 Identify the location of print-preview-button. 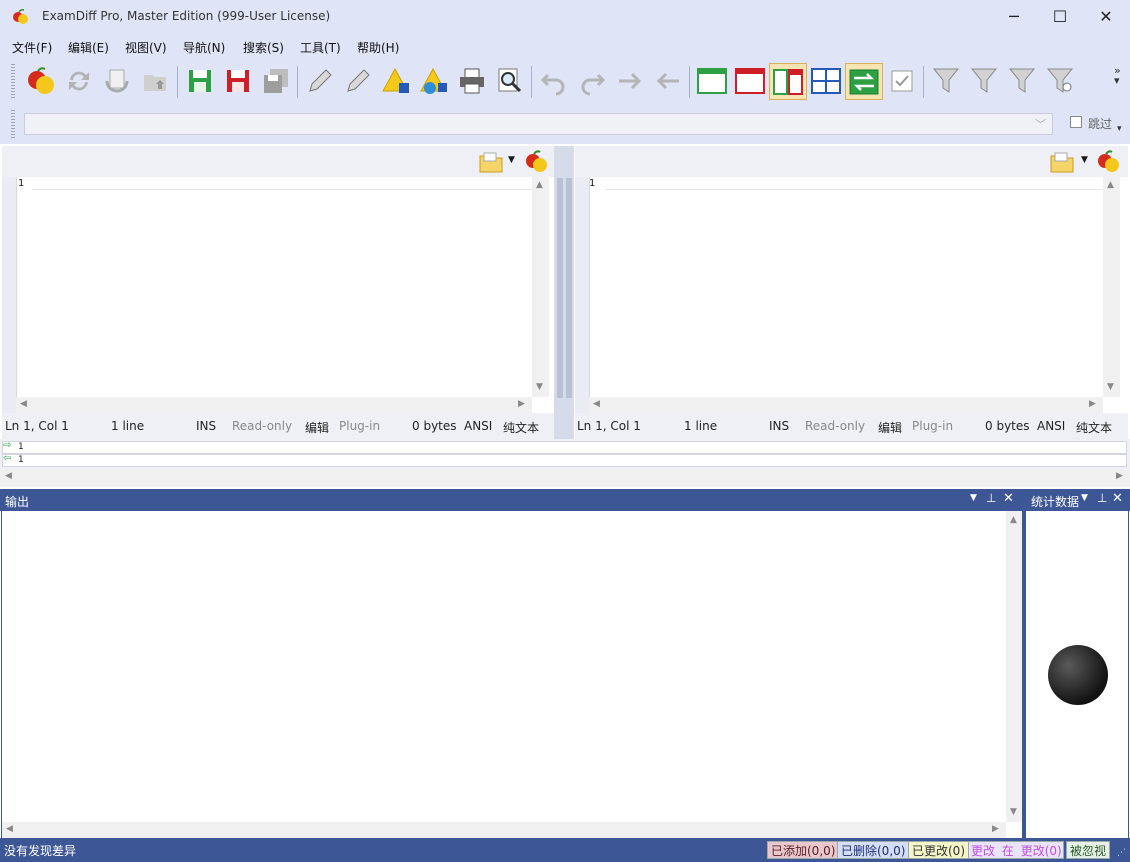
(510, 81).